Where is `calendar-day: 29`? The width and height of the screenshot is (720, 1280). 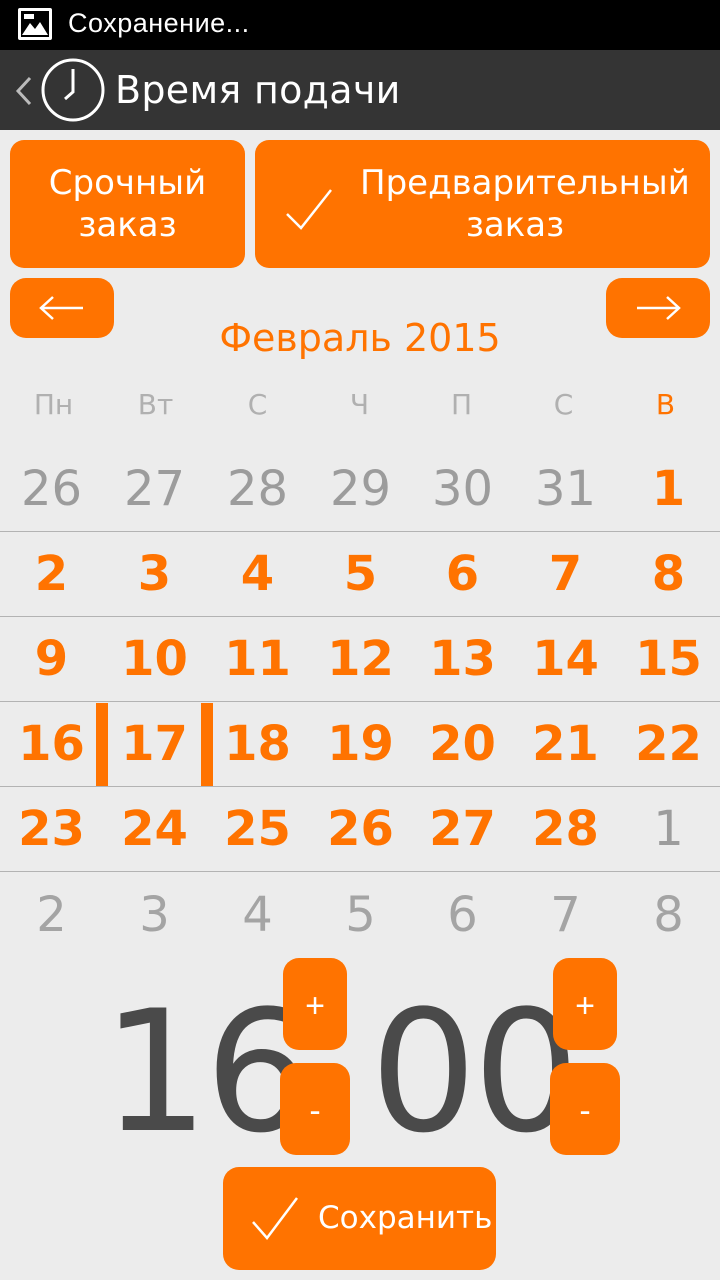 calendar-day: 29 is located at coordinates (360, 489).